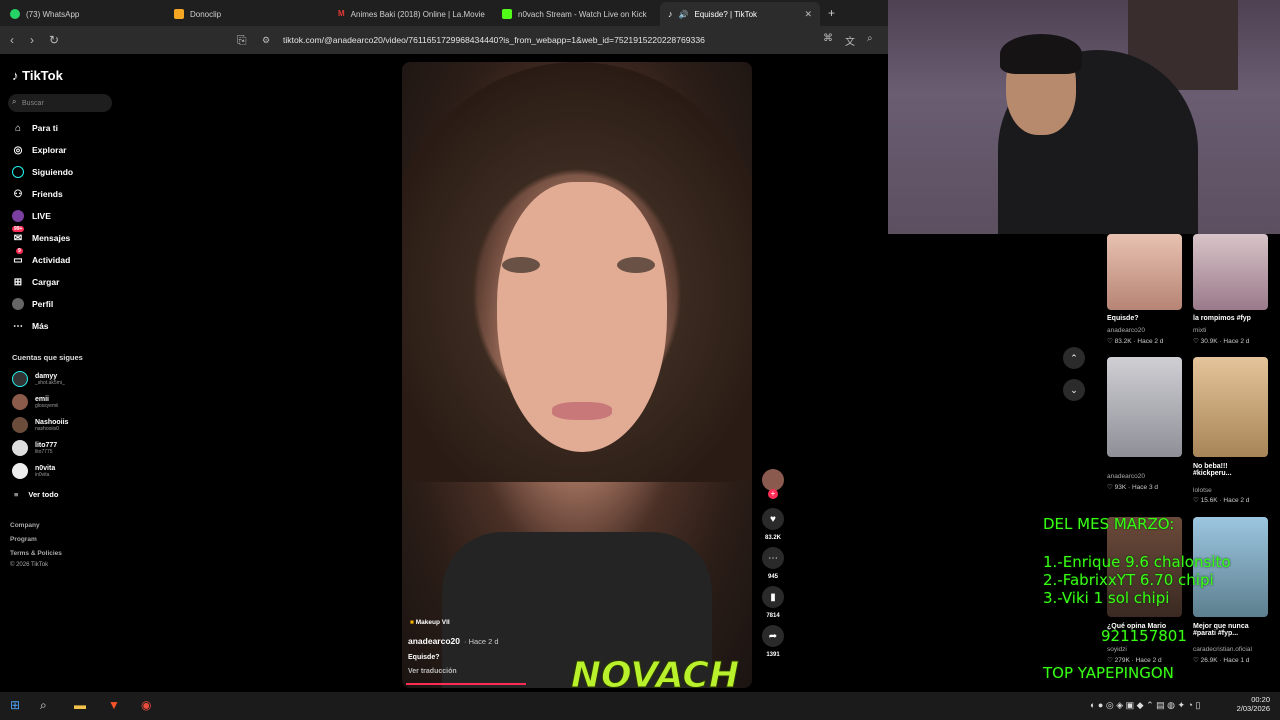 Image resolution: width=1280 pixels, height=720 pixels. I want to click on tab-label: Equisde? | TikTok, so click(726, 14).